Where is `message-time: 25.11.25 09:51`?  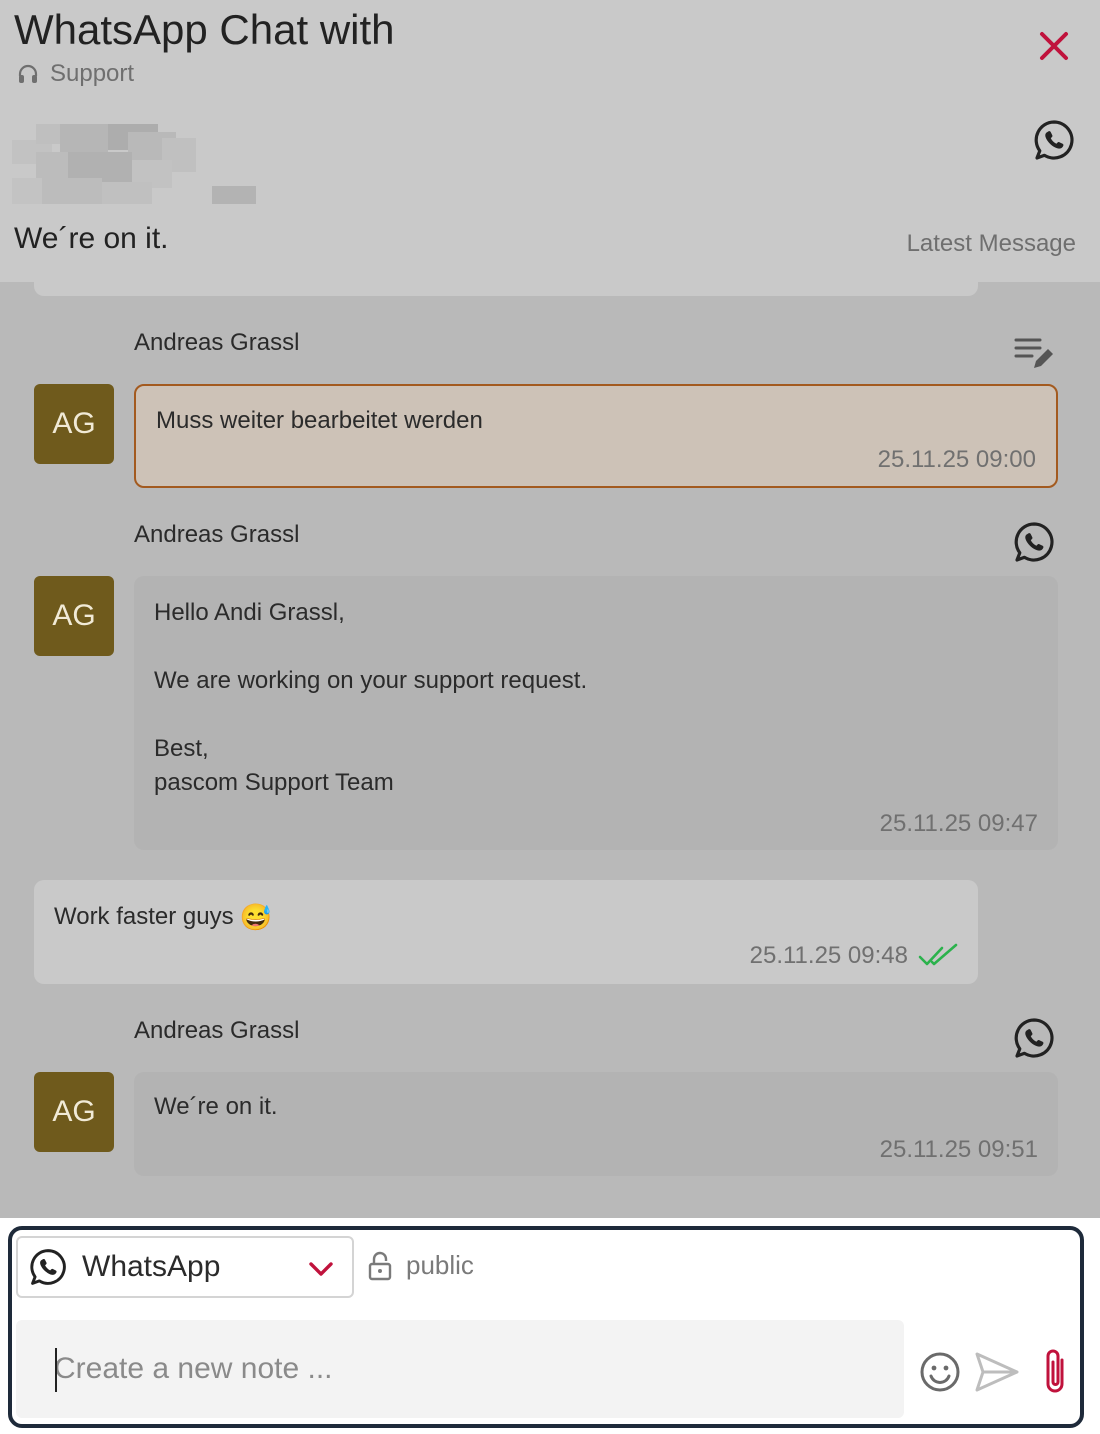 message-time: 25.11.25 09:51 is located at coordinates (958, 1149).